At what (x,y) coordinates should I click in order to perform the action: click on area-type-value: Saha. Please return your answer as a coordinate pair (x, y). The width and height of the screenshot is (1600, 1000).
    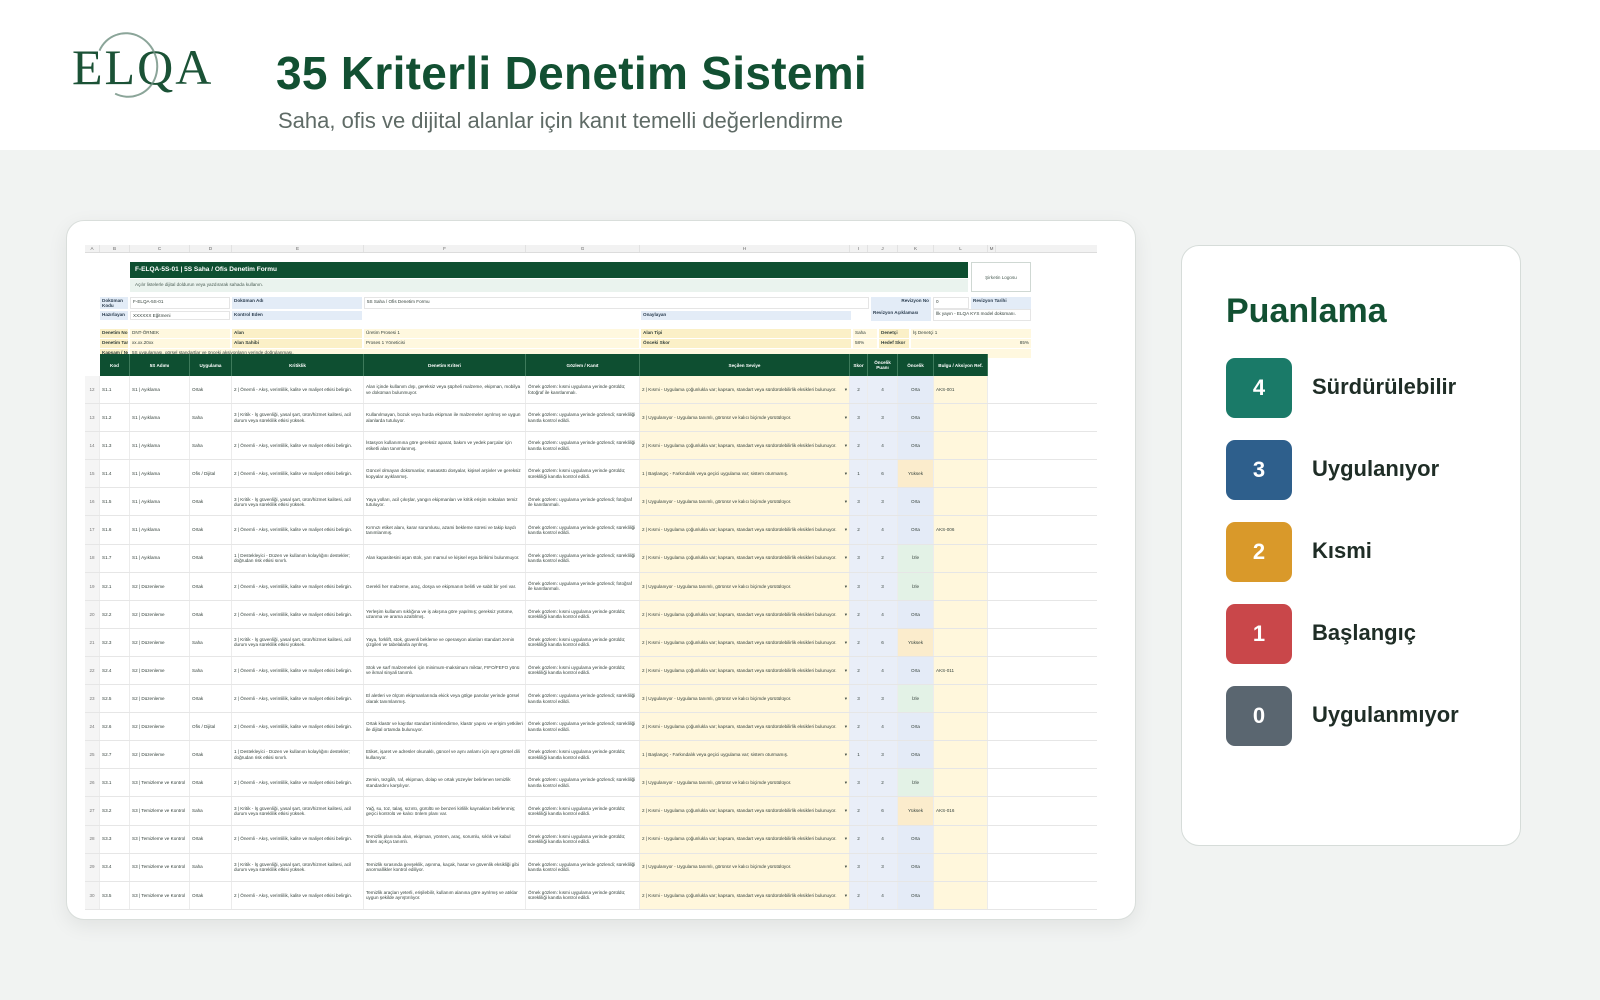
    Looking at the image, I should click on (865, 333).